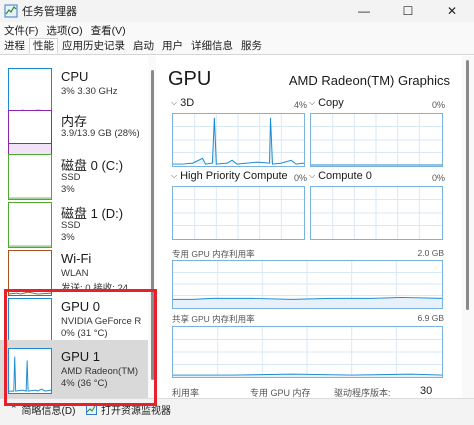  I want to click on menu-options: 选项(O), so click(64, 30).